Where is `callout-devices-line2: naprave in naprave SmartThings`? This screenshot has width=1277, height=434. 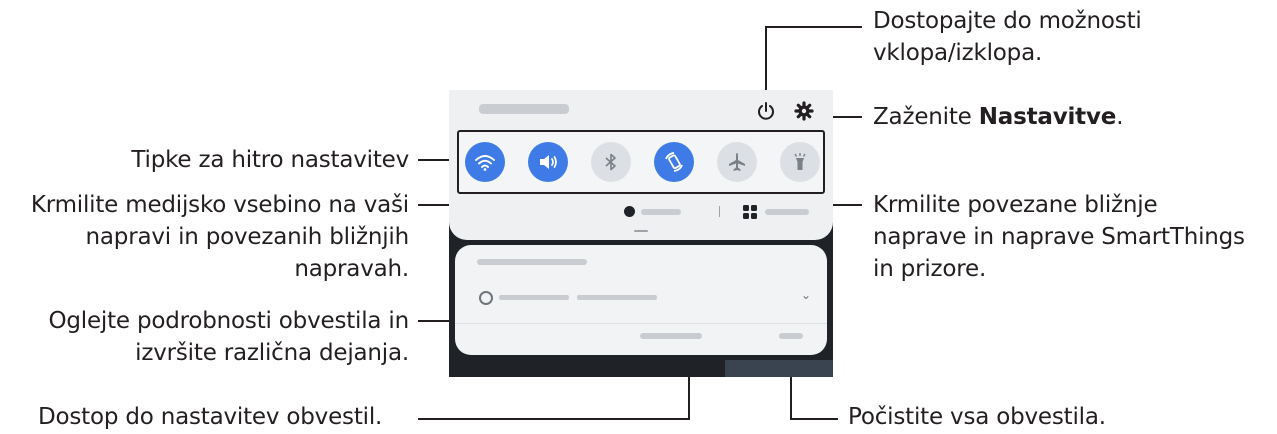
callout-devices-line2: naprave in naprave SmartThings is located at coordinates (1059, 237).